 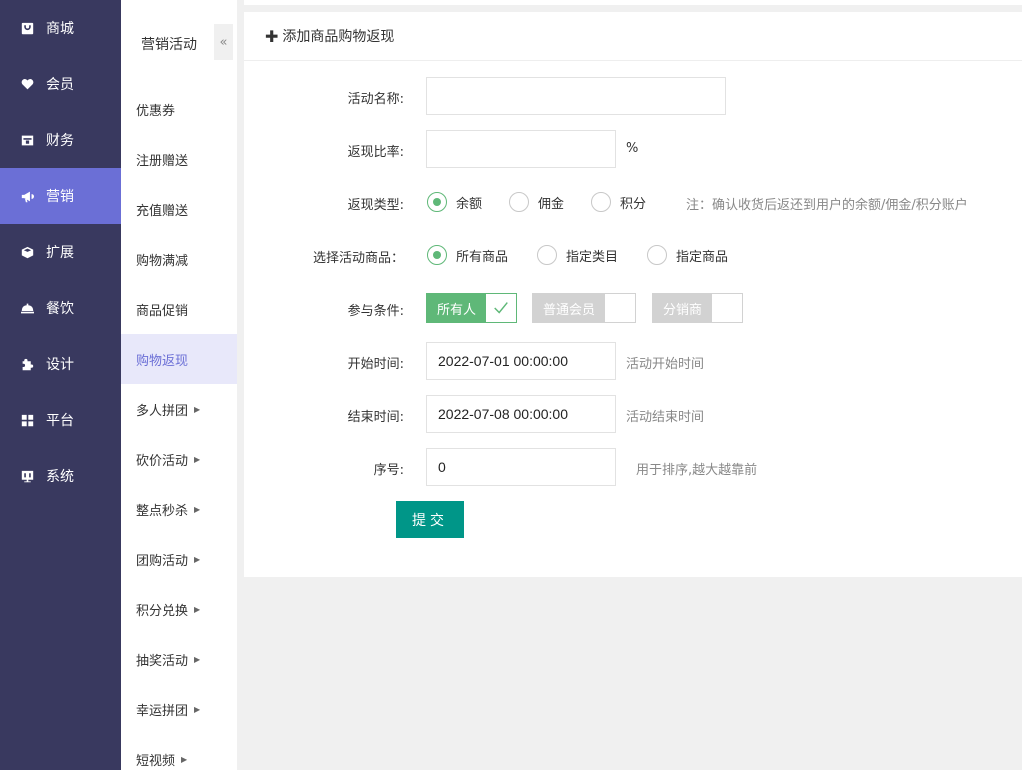 What do you see at coordinates (551, 204) in the screenshot?
I see `radio-label: 佣金` at bounding box center [551, 204].